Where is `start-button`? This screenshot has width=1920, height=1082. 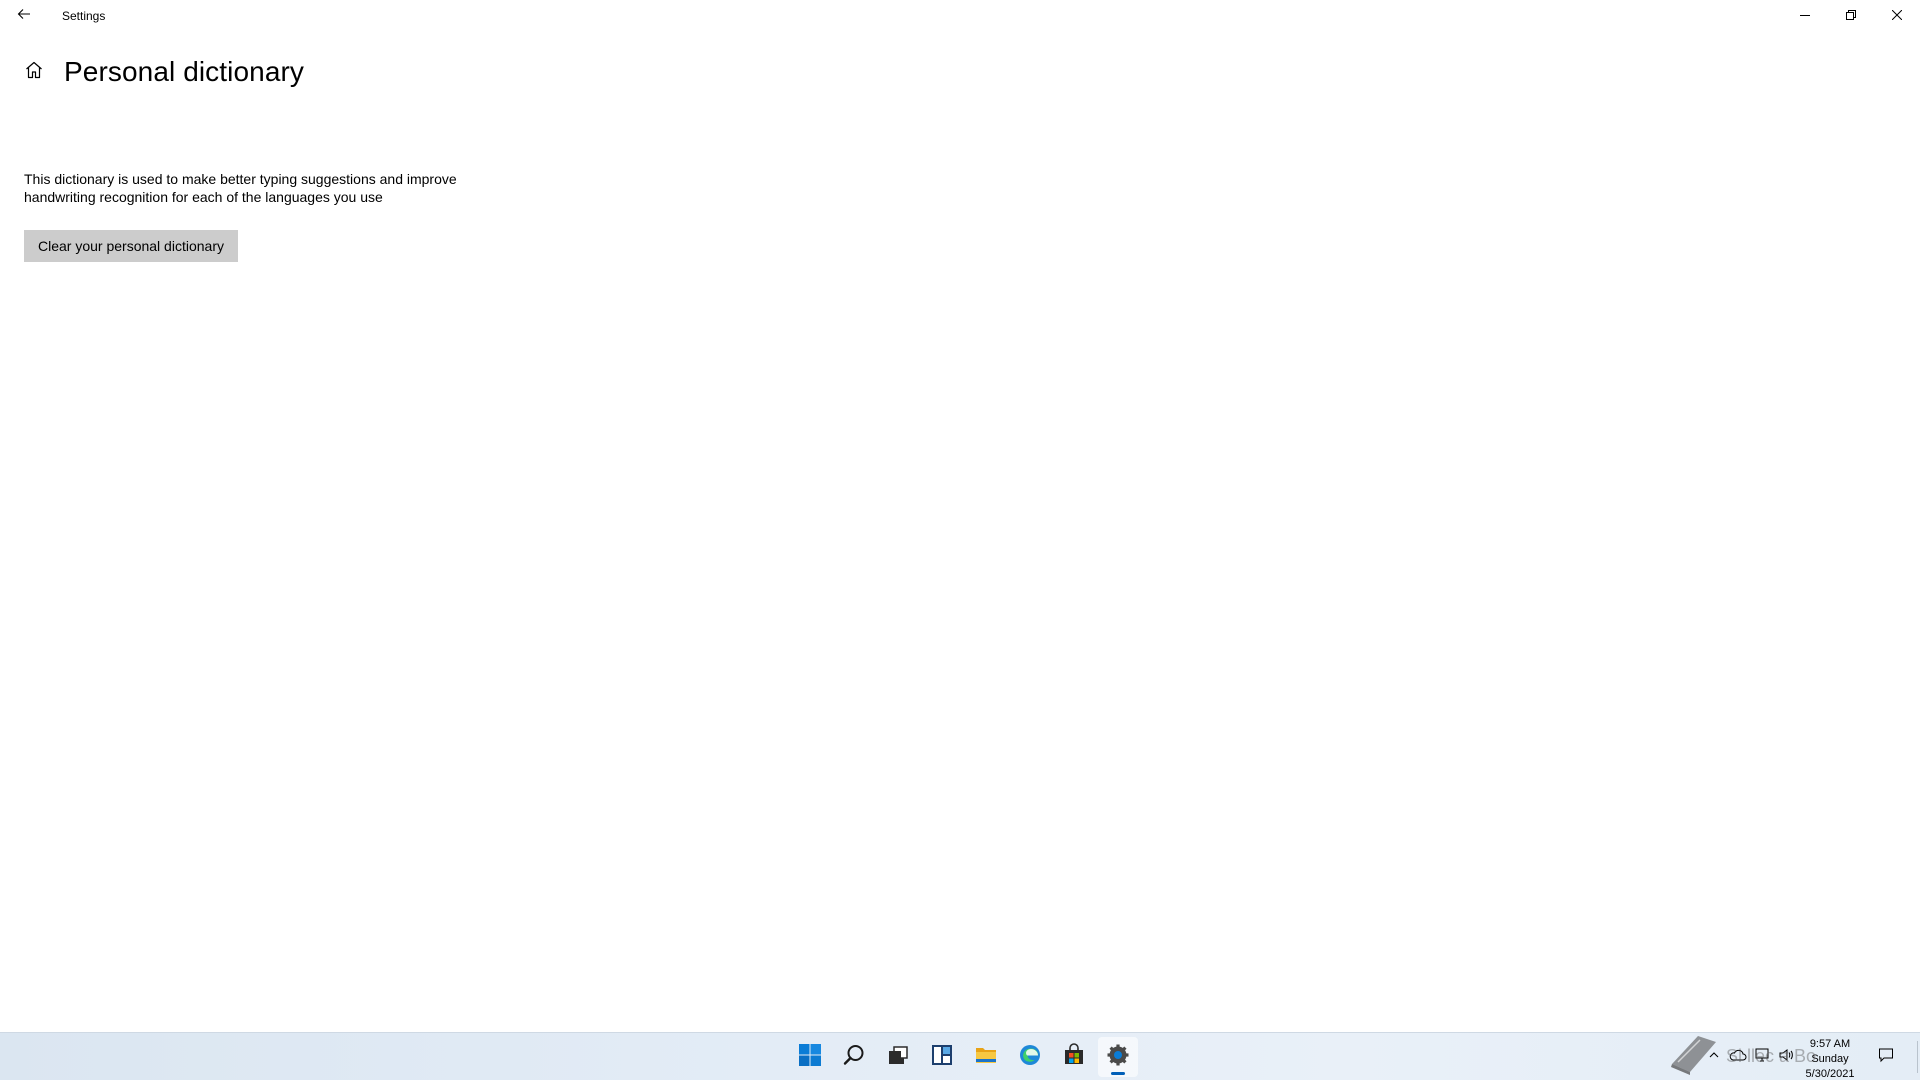 start-button is located at coordinates (810, 1057).